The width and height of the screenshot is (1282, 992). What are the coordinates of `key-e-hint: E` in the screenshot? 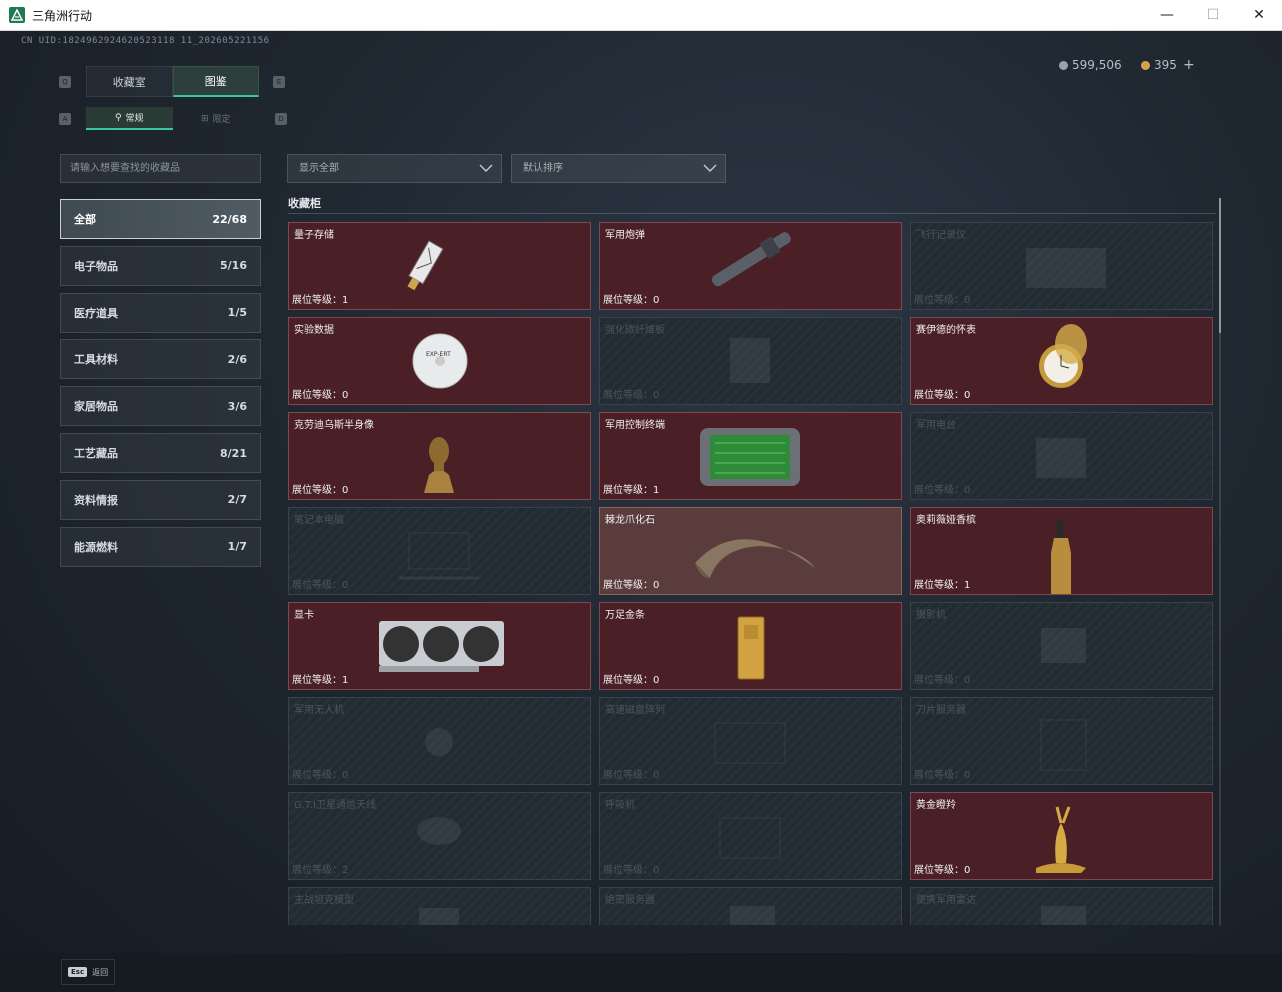 It's located at (279, 82).